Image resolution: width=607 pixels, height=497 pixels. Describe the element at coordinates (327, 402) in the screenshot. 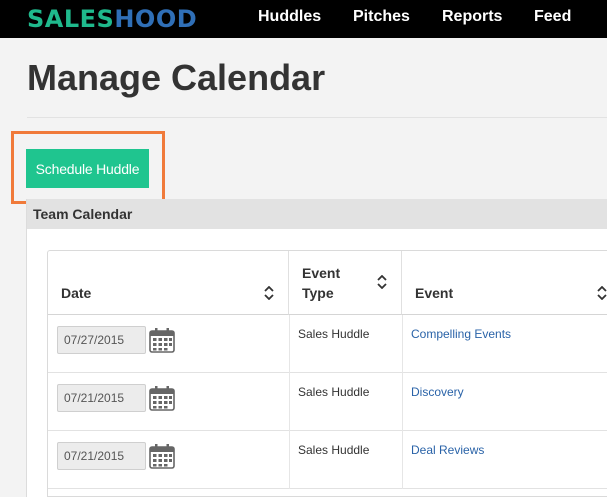

I see `table-row: Sales Huddle Discovery` at that location.